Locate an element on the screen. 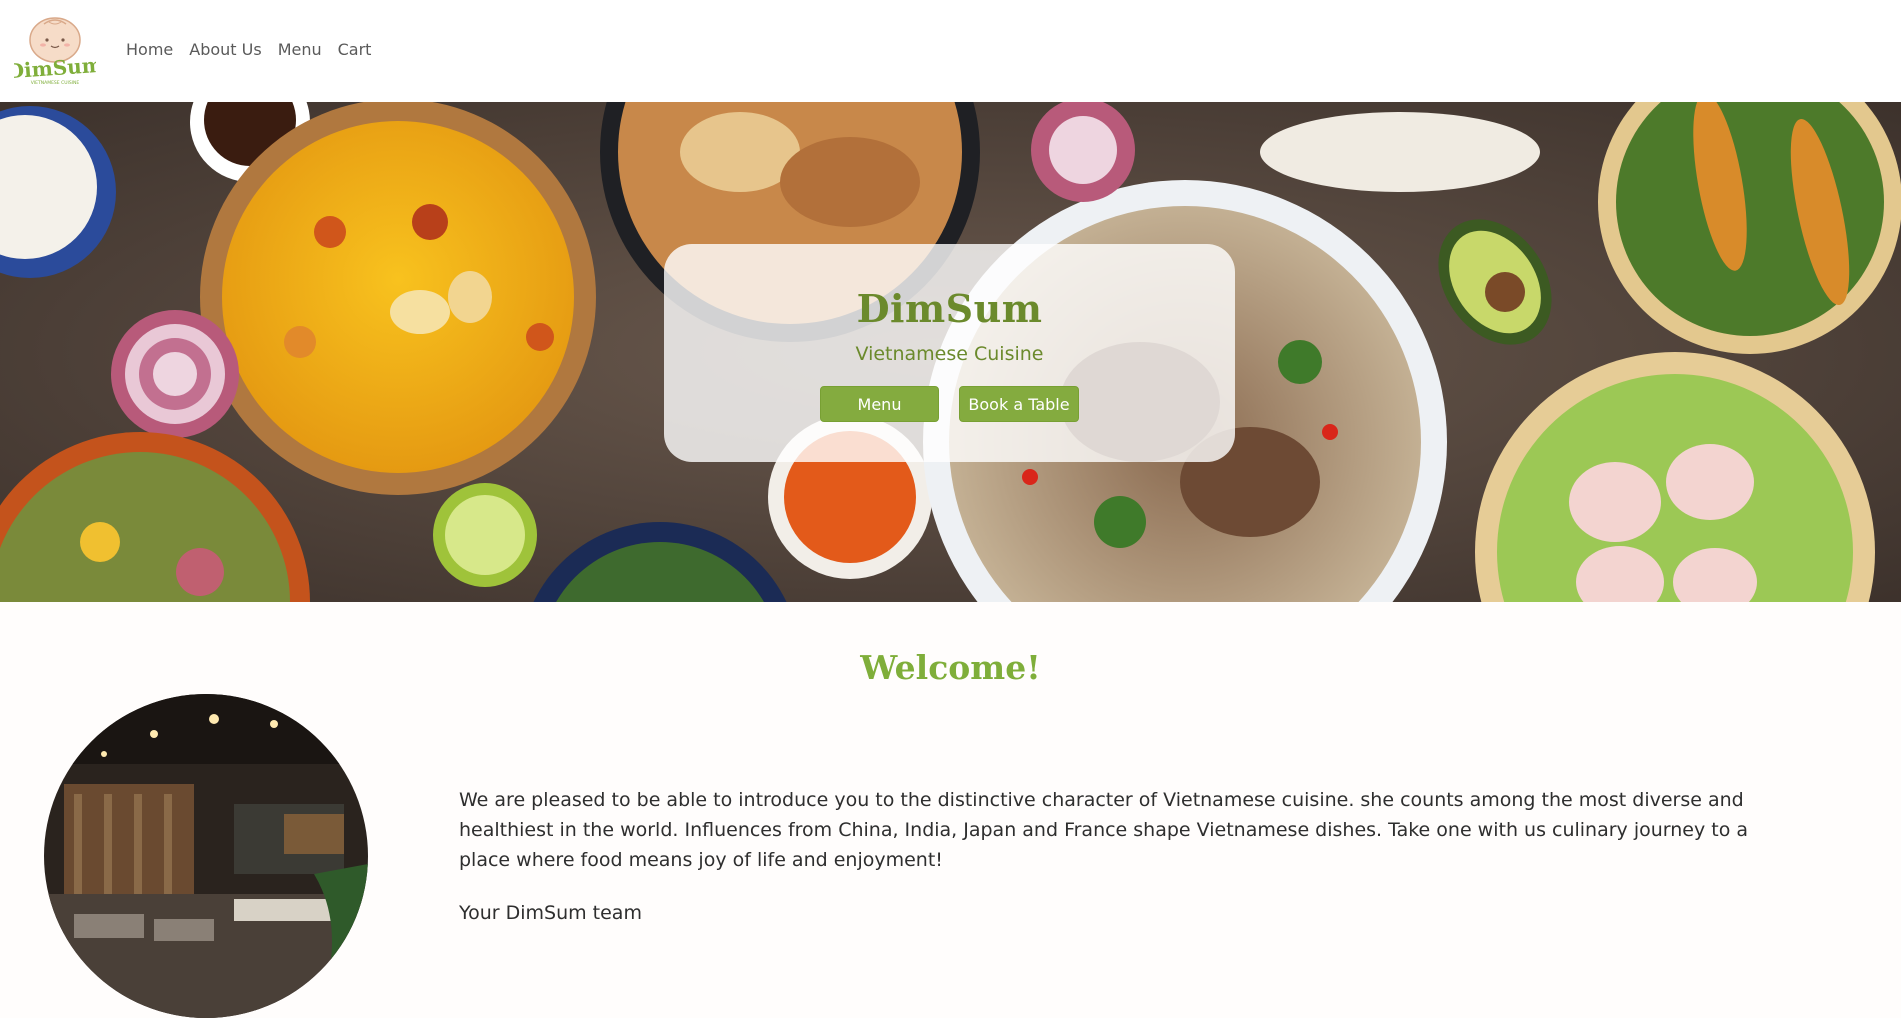 Image resolution: width=1901 pixels, height=1018 pixels. svg-text: VIETNAMESE CUISINE is located at coordinates (55, 83).